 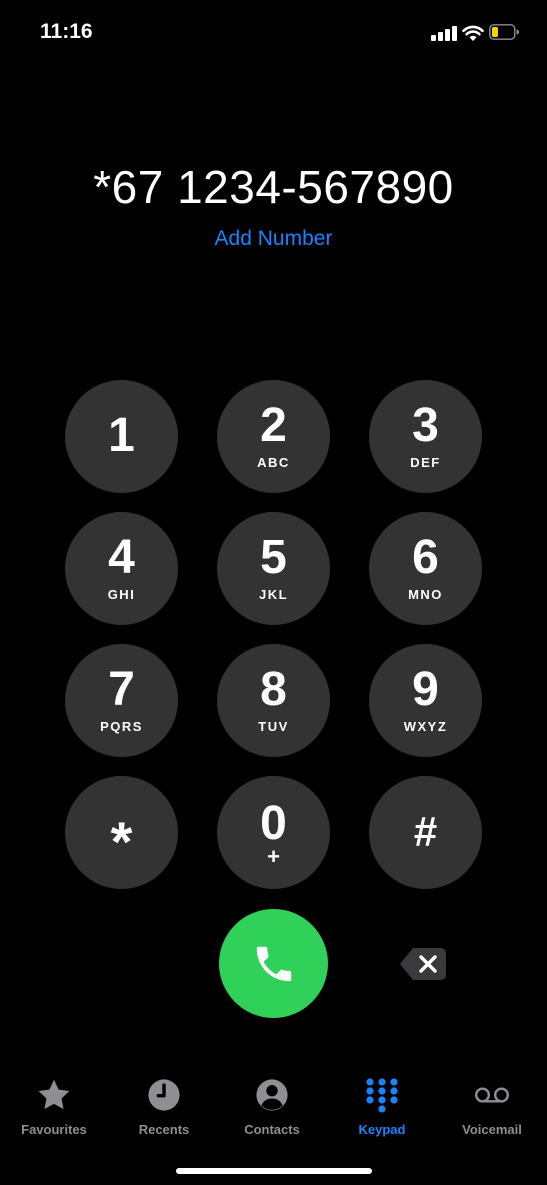 I want to click on key-6: 6 MNO, so click(x=425, y=568).